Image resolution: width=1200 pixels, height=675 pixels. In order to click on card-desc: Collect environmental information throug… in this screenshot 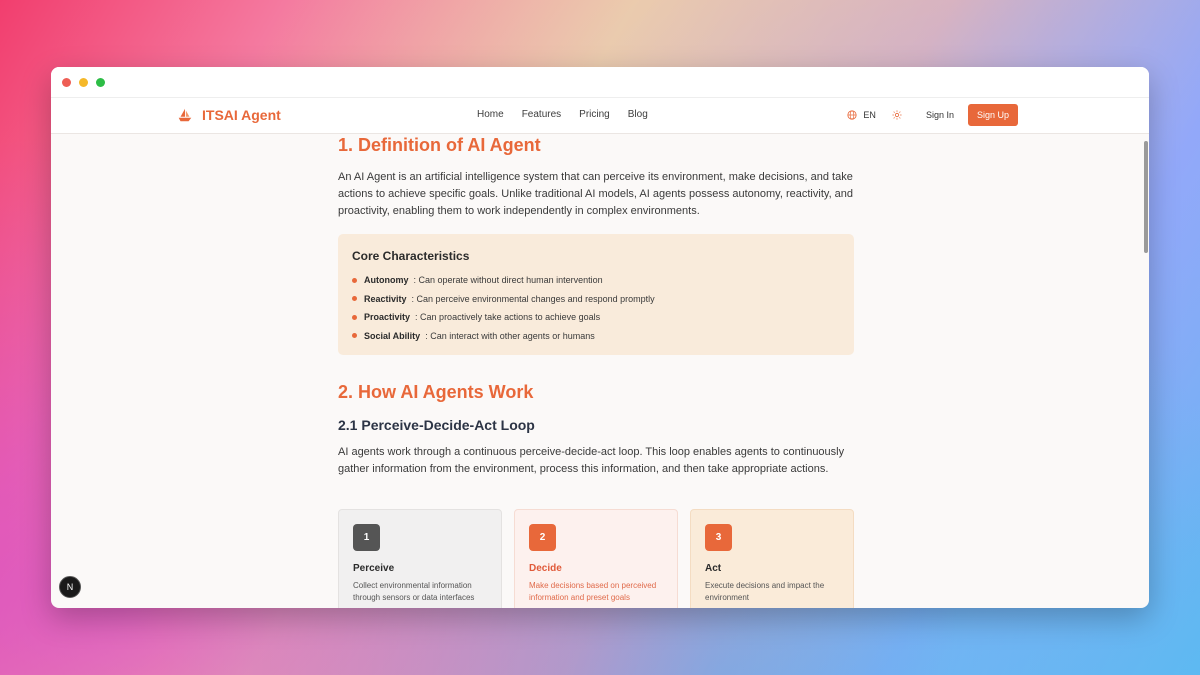, I will do `click(414, 591)`.